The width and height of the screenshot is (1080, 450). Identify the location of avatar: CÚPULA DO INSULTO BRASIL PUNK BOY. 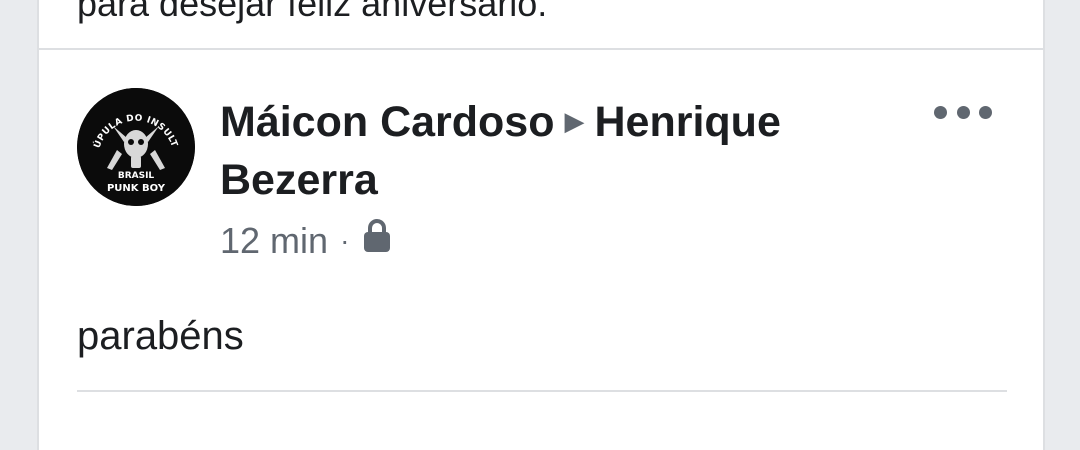
(136, 147).